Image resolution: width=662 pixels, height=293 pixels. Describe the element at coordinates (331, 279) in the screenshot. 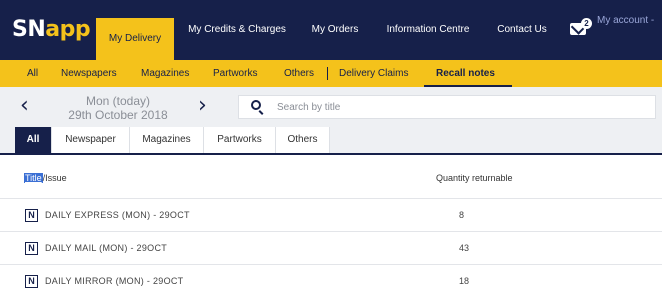

I see `table-row: N DAILY MIRROR (MON) - 29OCT 18` at that location.